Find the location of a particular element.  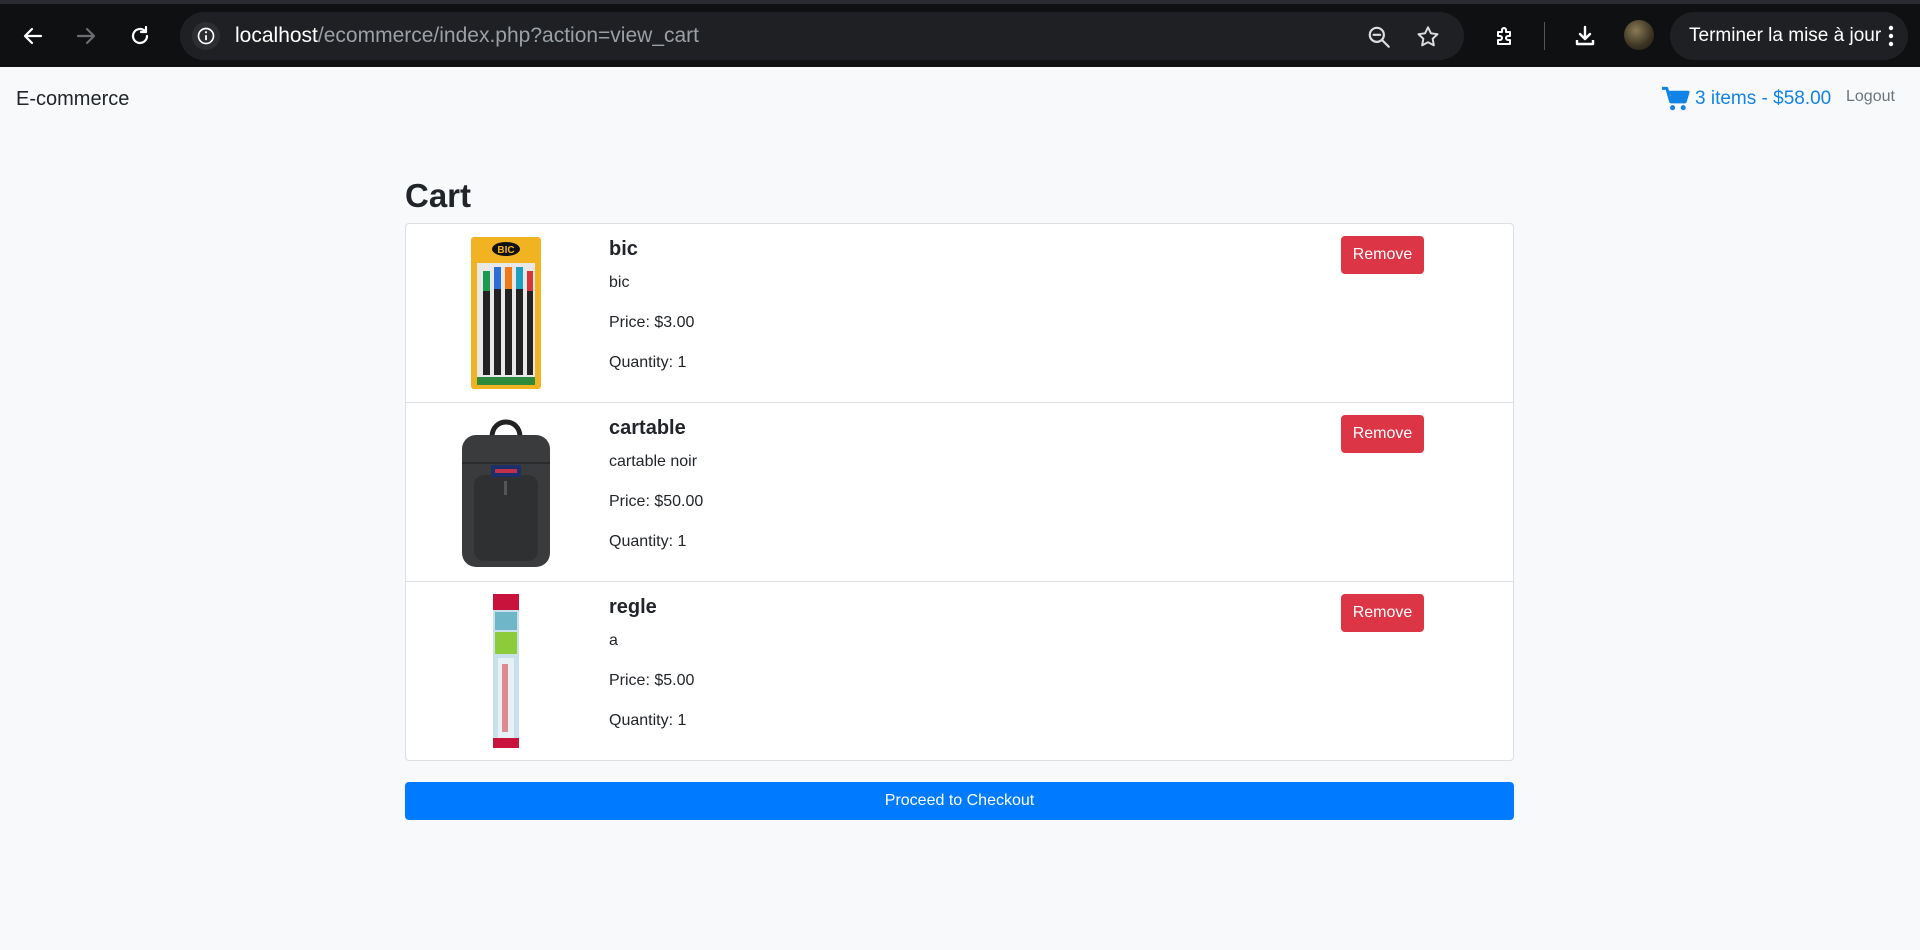

item-description: cartable noir is located at coordinates (653, 461).